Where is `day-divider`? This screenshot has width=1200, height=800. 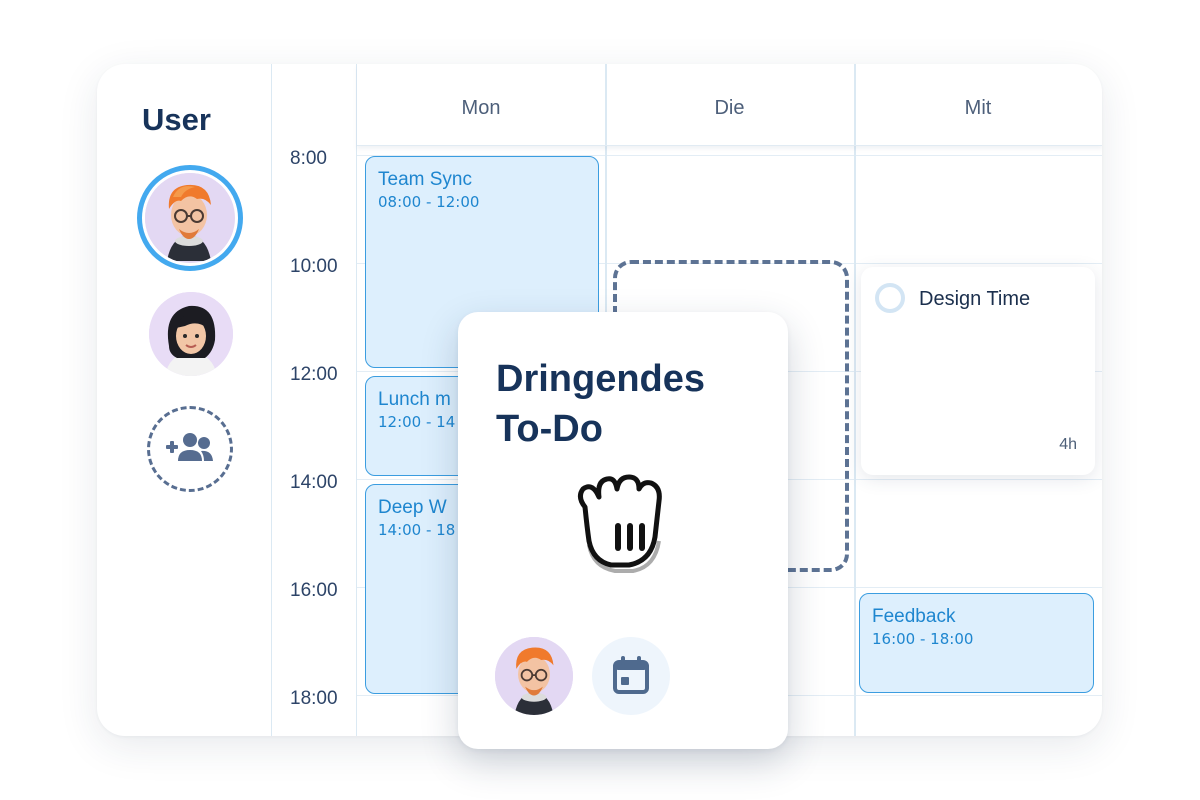
day-divider is located at coordinates (855, 400).